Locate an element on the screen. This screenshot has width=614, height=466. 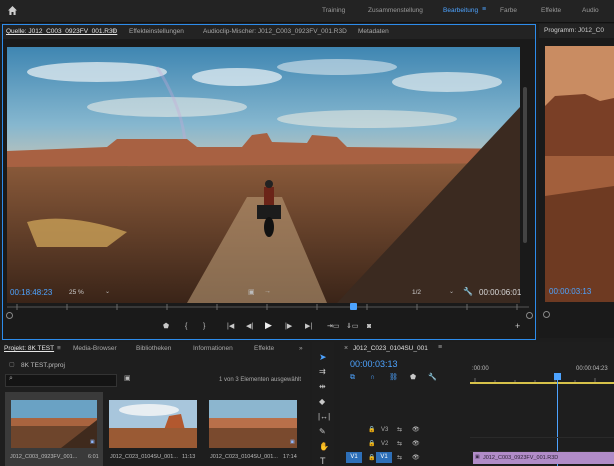
zoom-dropdown-icon: ⌄ is located at coordinates (107, 291).